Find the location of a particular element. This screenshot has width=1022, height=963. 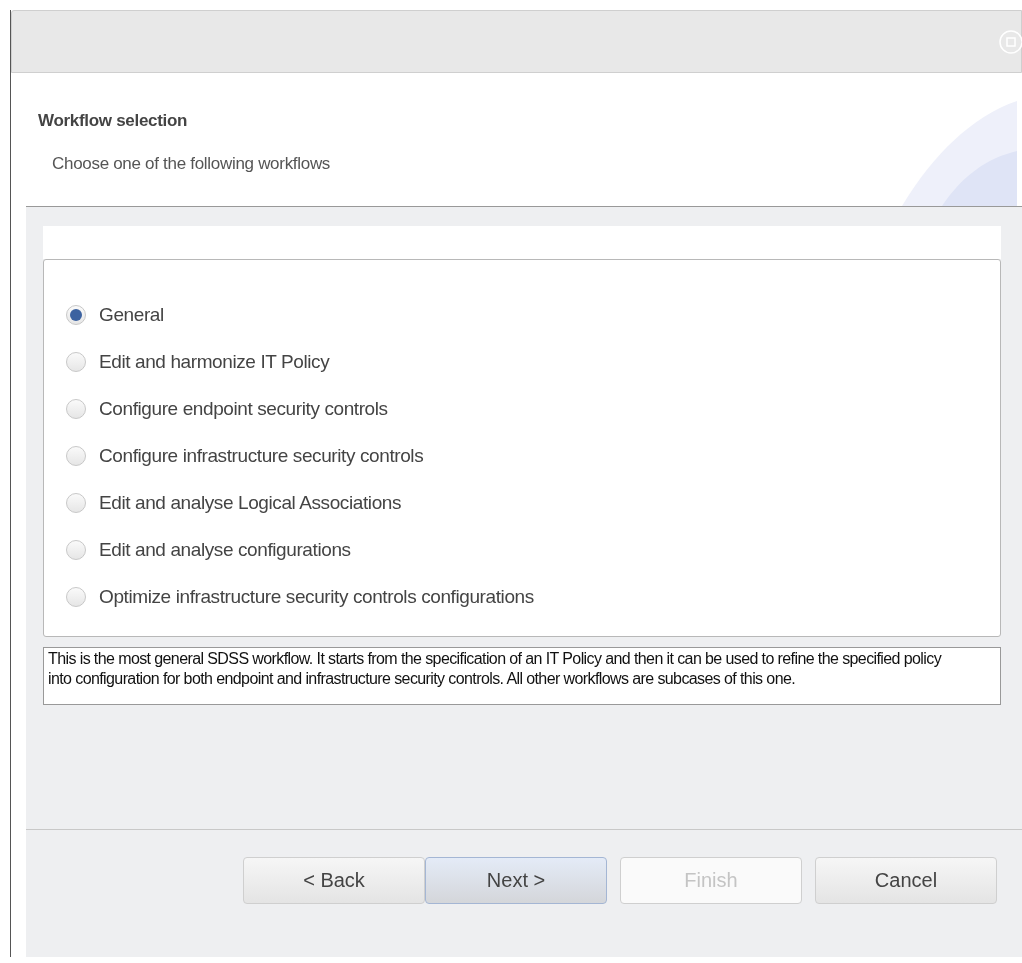

workflow-description: This is the most general SDSS workflow. It starts from the specification of an IT Policy and then it can be used to refine the specified policy into configuration for both endpoint and infrastructure security controls. All other workflows are subcases of this one. is located at coordinates (522, 676).